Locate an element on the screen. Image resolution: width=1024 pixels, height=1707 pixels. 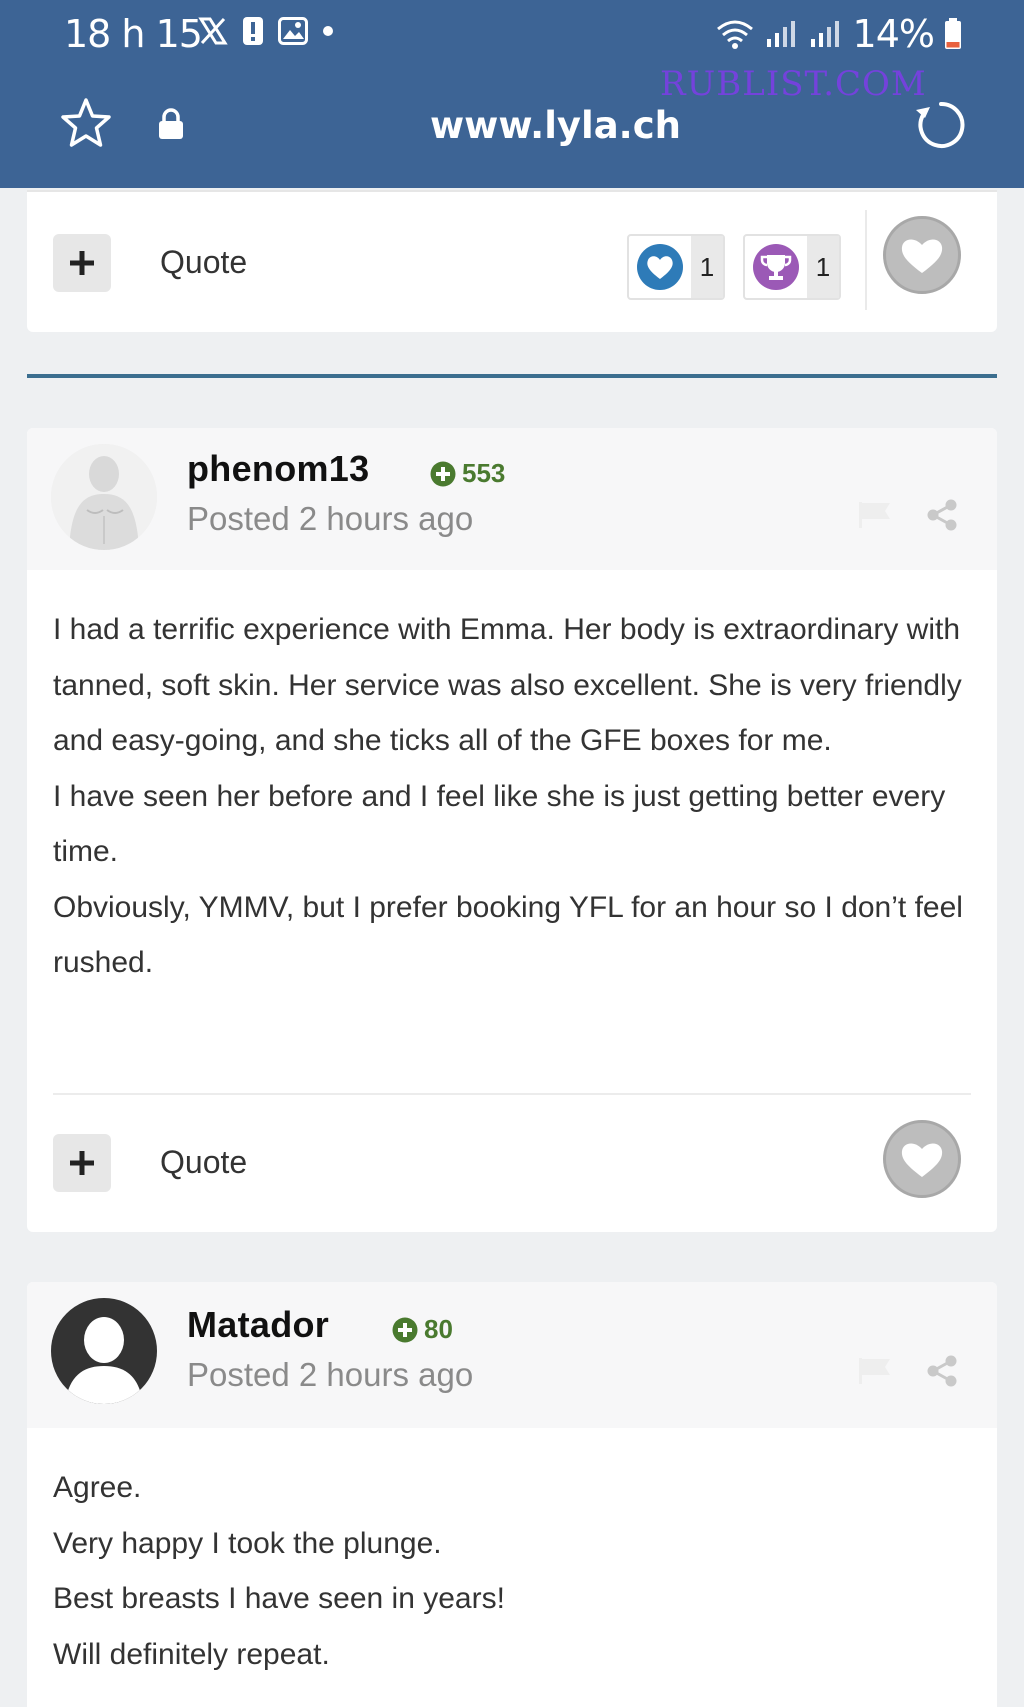
watermark-logo: RUBLIST.COM is located at coordinates (793, 84).